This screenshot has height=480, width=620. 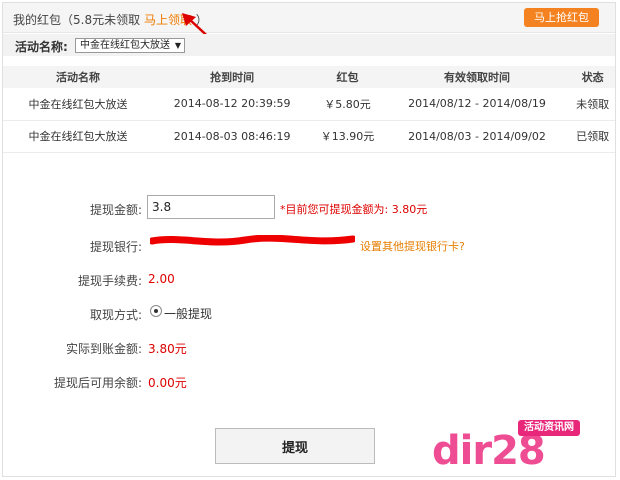 I want to click on column-header: 有效领取时间, so click(x=477, y=77).